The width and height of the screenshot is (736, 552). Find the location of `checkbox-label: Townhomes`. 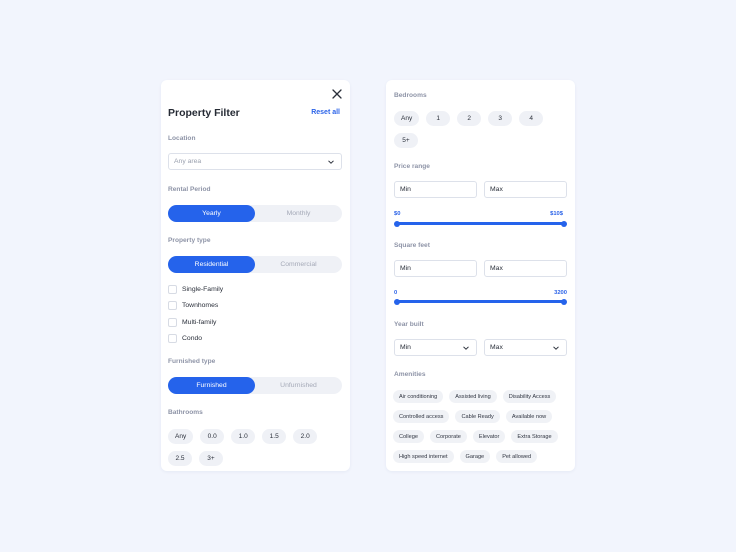

checkbox-label: Townhomes is located at coordinates (200, 305).